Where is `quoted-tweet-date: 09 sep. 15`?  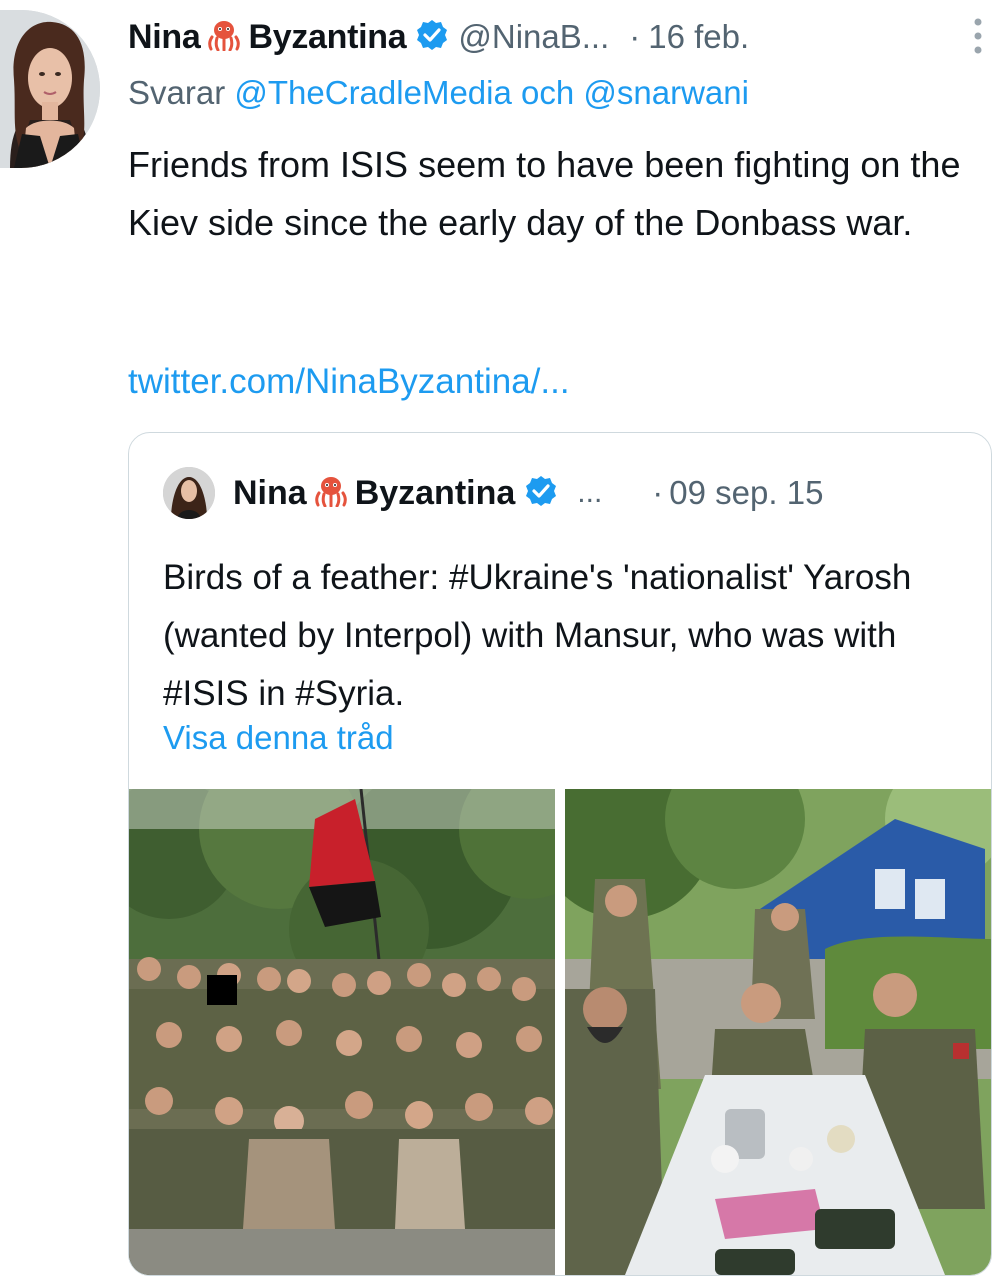
quoted-tweet-date: 09 sep. 15 is located at coordinates (746, 493).